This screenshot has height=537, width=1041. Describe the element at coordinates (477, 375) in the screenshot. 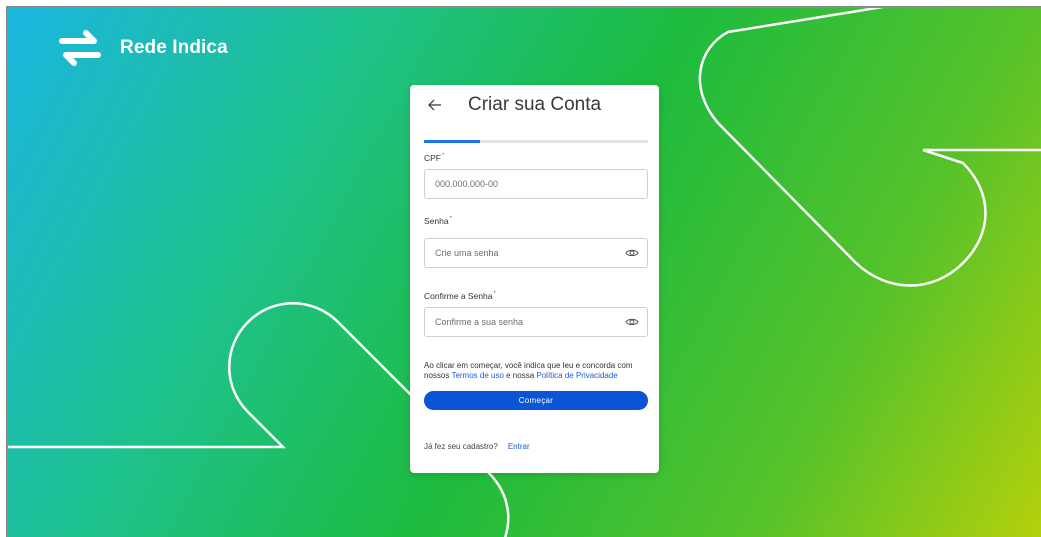

I see `terms-link: Termos de uso` at that location.